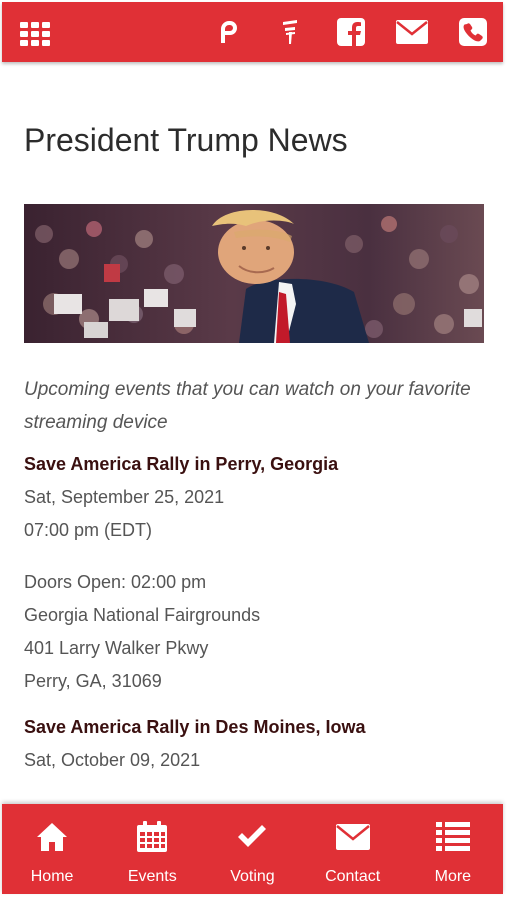 Image resolution: width=507 pixels, height=900 pixels. I want to click on page-title: President Trump News, so click(186, 140).